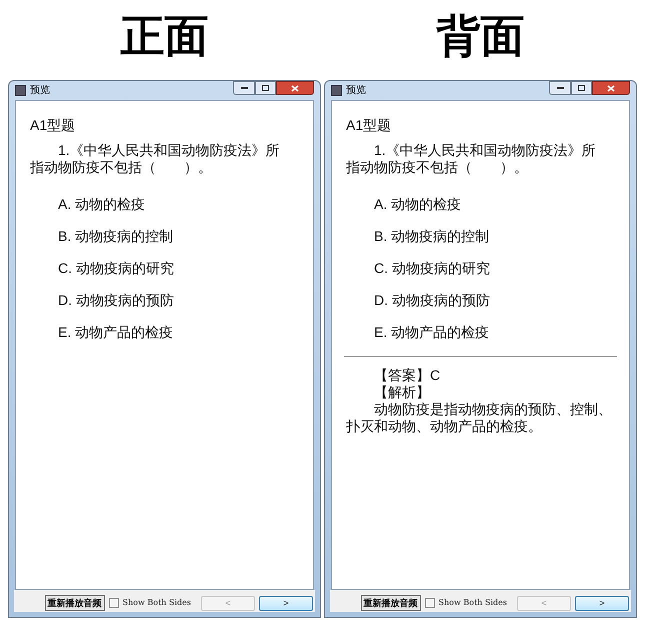  Describe the element at coordinates (480, 37) in the screenshot. I see `side-heading: 背面` at that location.